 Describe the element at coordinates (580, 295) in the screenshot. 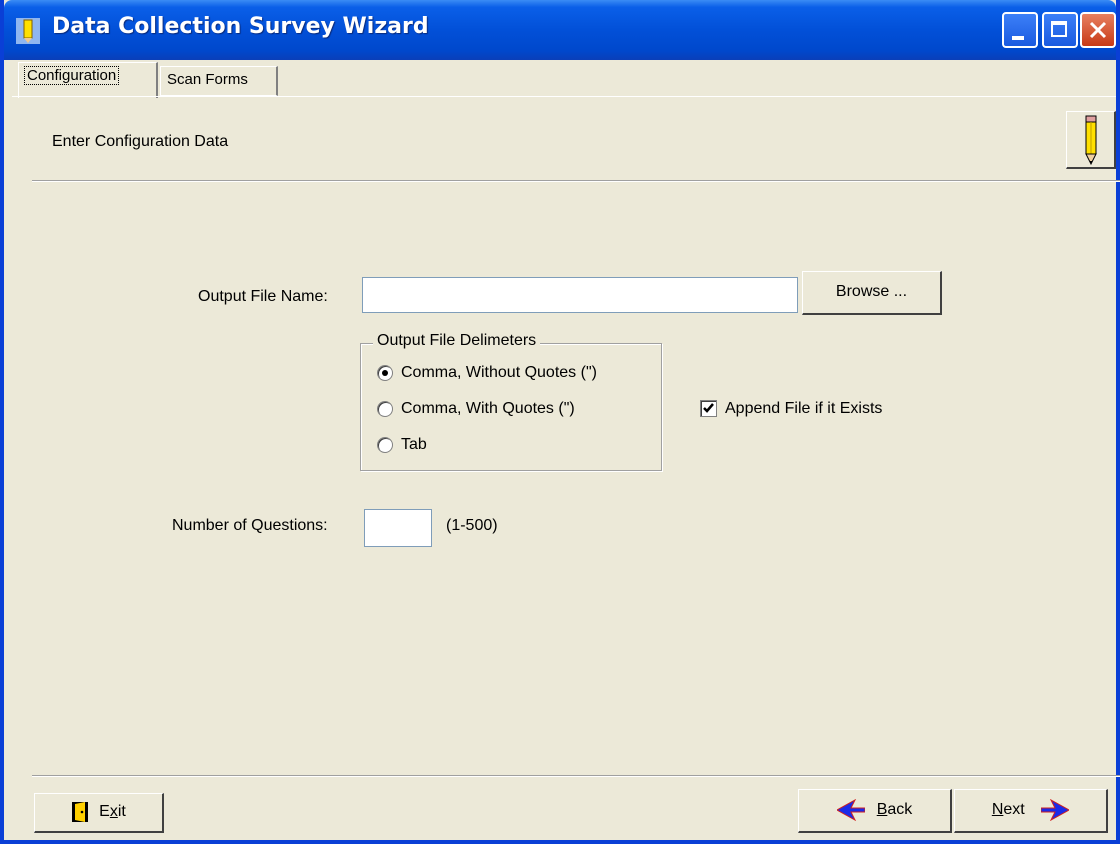

I see `output-file-input` at that location.